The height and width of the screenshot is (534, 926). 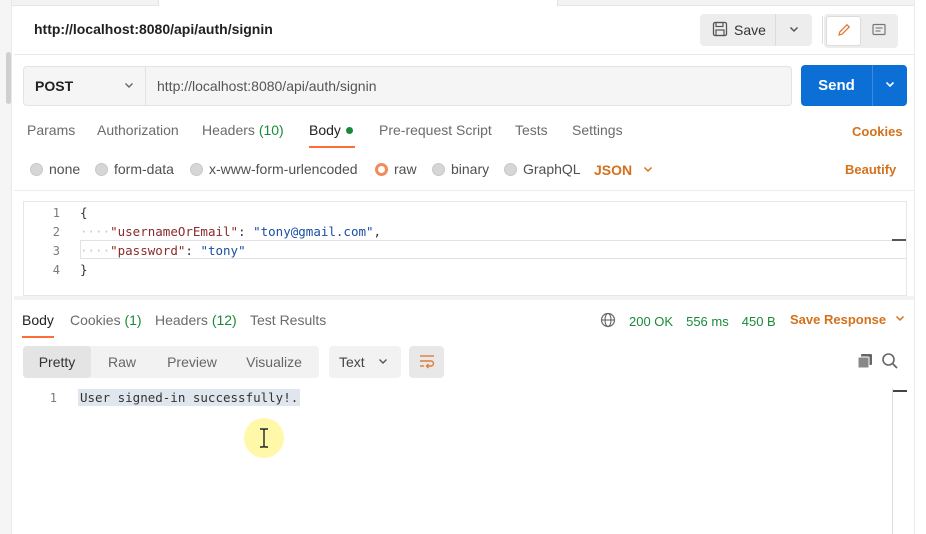 What do you see at coordinates (892, 461) in the screenshot?
I see `response-scrollbar` at bounding box center [892, 461].